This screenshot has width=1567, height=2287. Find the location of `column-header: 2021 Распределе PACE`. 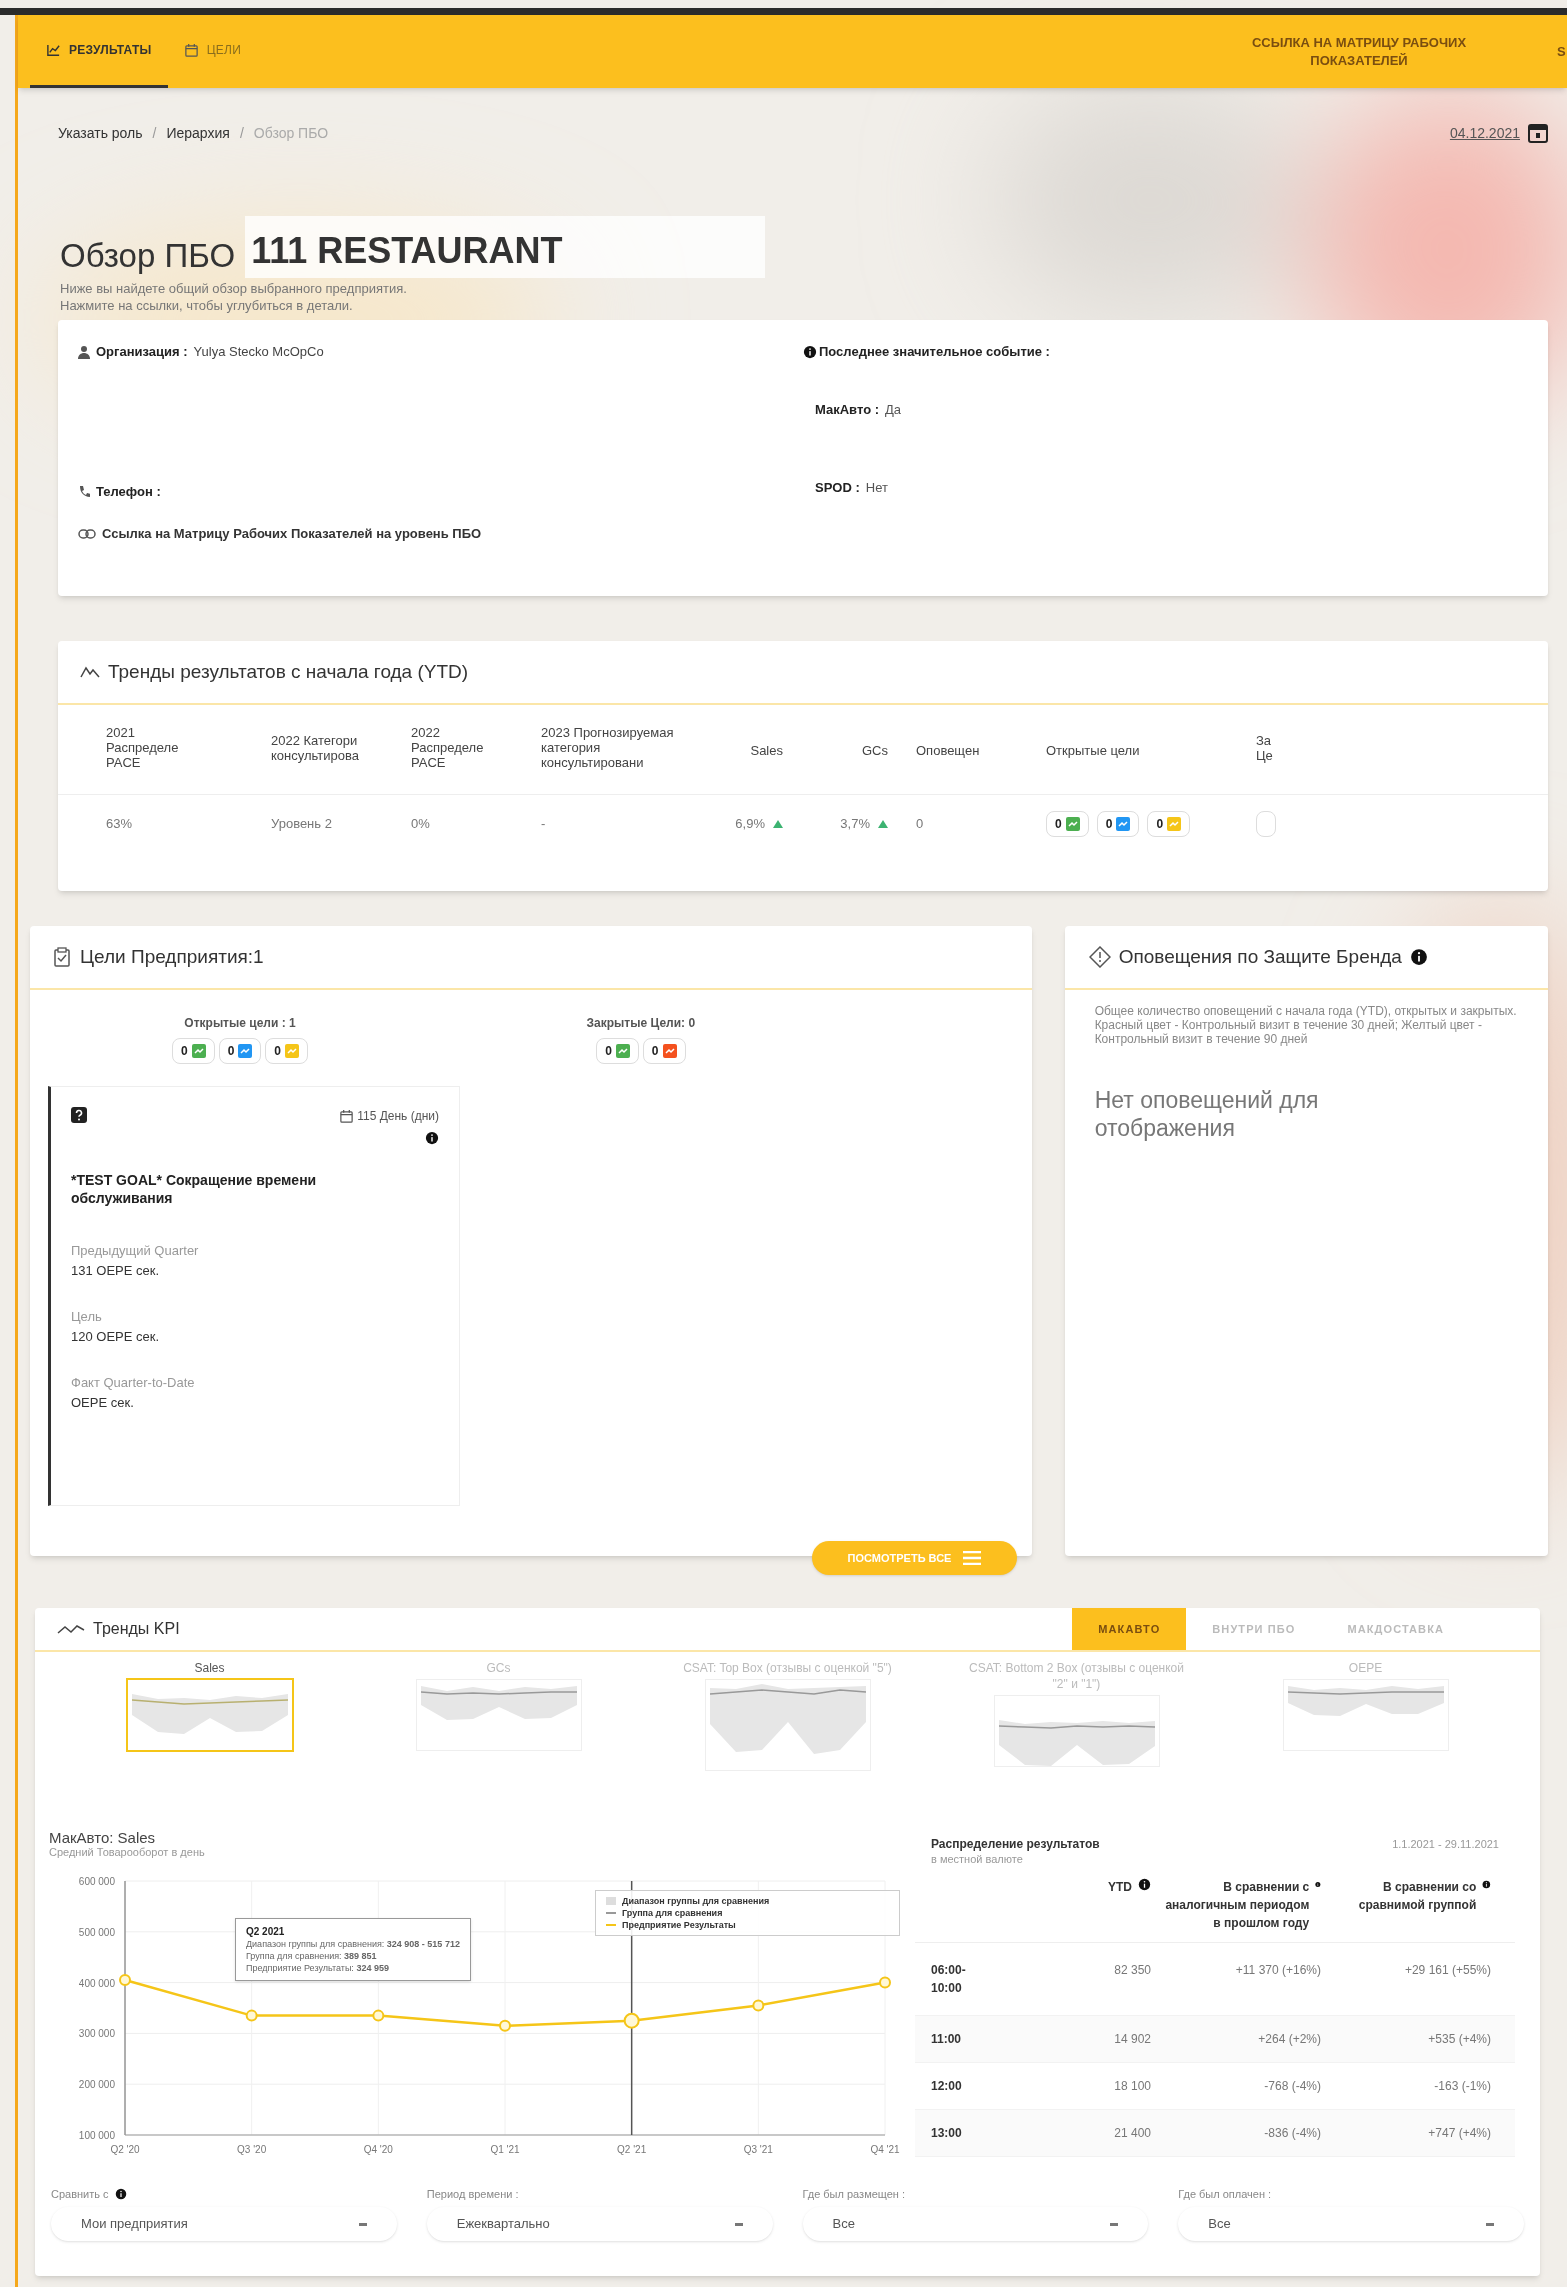

column-header: 2021 Распределе PACE is located at coordinates (143, 747).